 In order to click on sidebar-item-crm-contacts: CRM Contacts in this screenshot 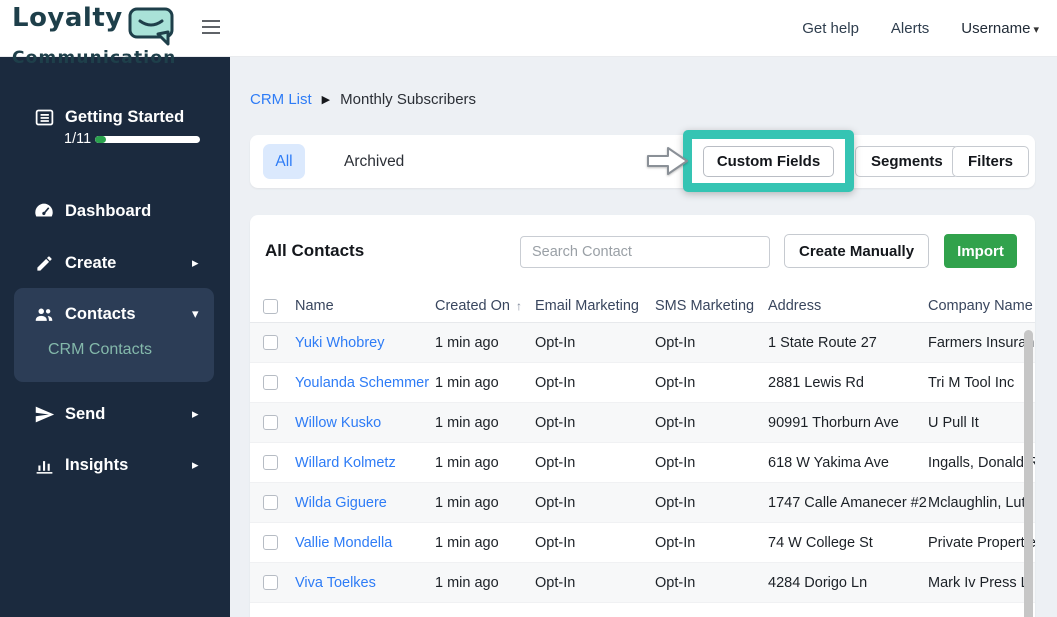, I will do `click(100, 350)`.